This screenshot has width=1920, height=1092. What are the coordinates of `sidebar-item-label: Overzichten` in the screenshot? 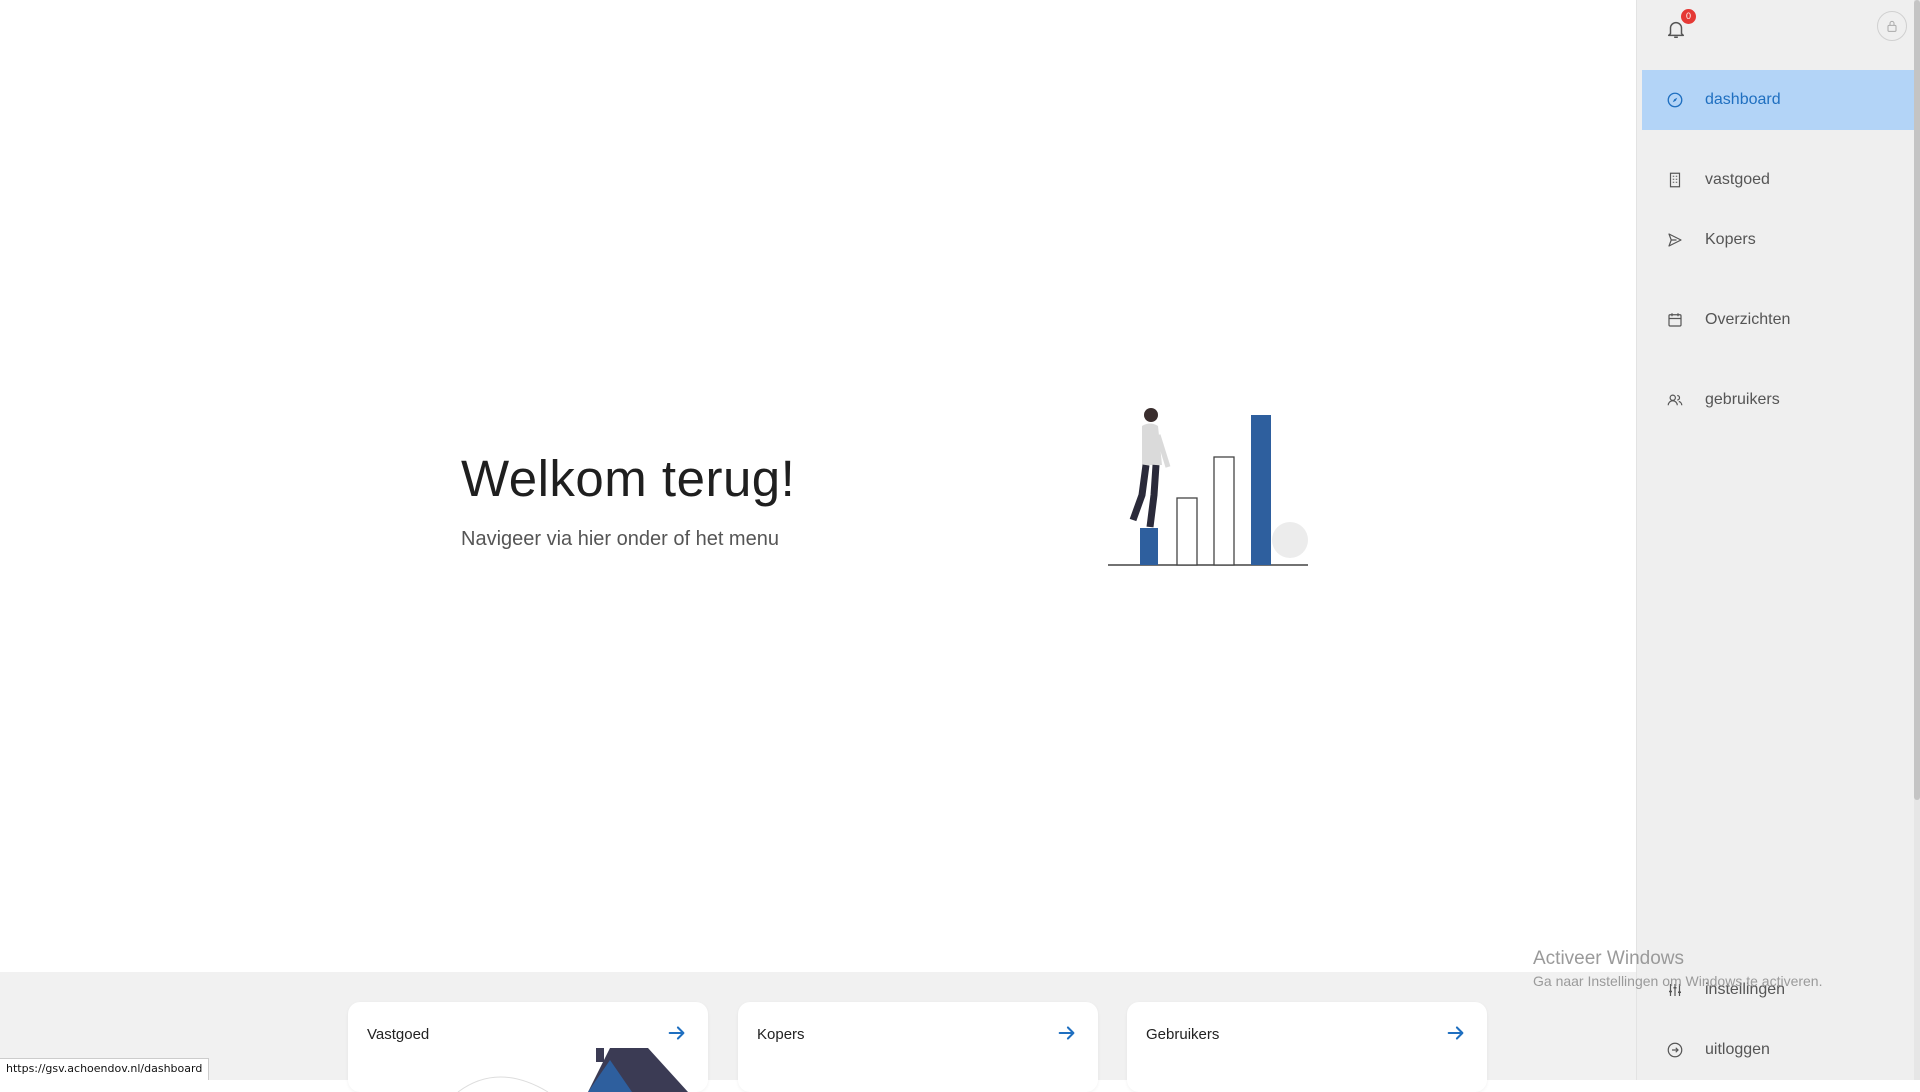 It's located at (1748, 319).